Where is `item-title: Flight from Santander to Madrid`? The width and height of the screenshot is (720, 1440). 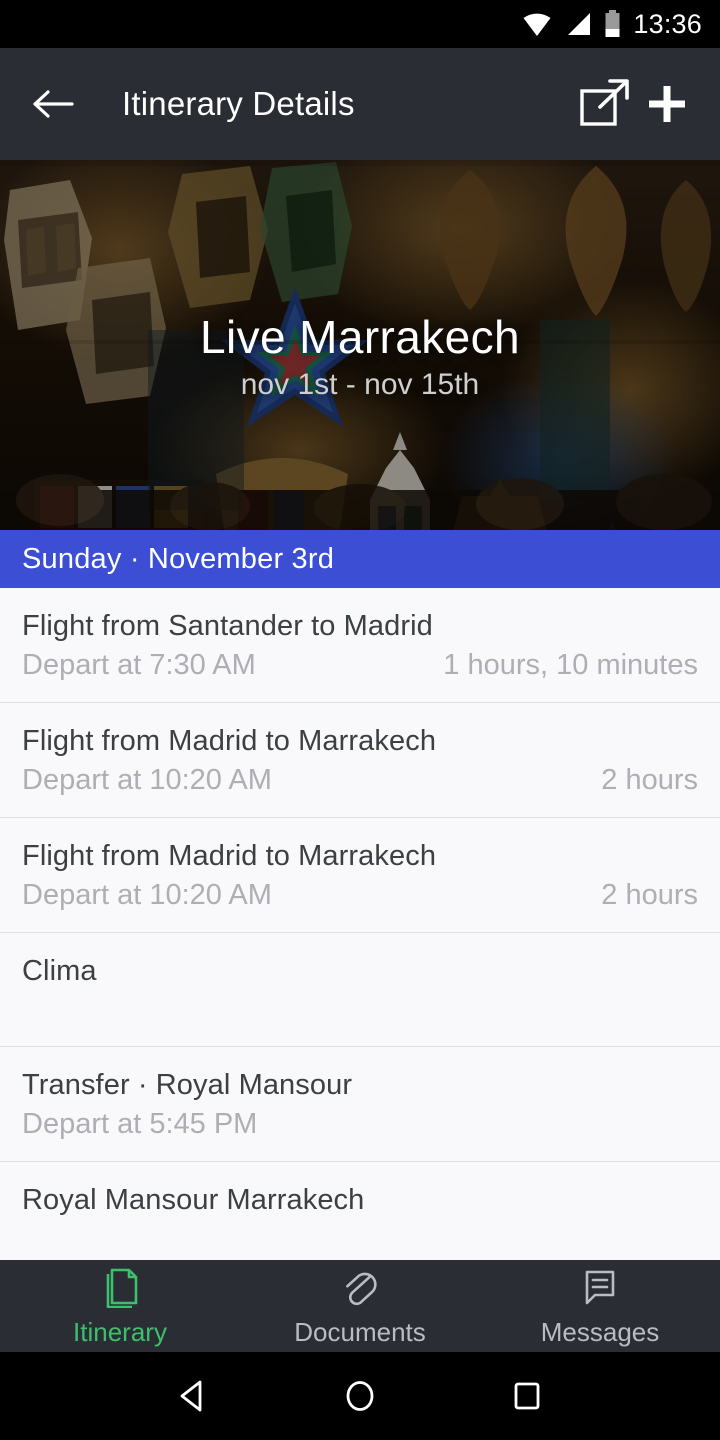 item-title: Flight from Santander to Madrid is located at coordinates (227, 626).